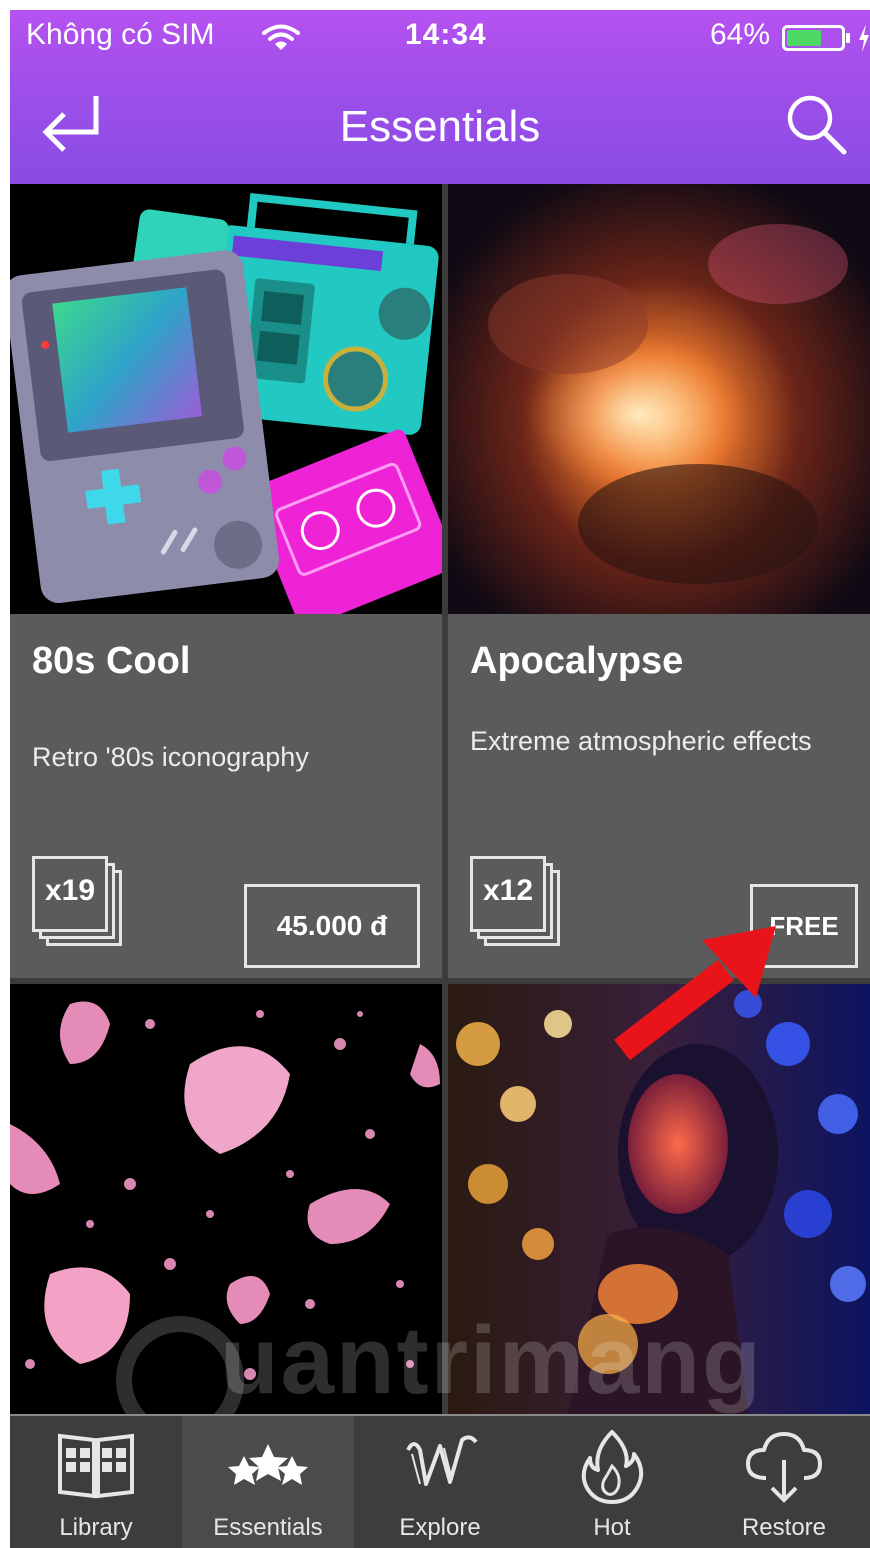 This screenshot has width=870, height=1548. What do you see at coordinates (491, 1360) in the screenshot?
I see `watermark-text: uantrimang` at bounding box center [491, 1360].